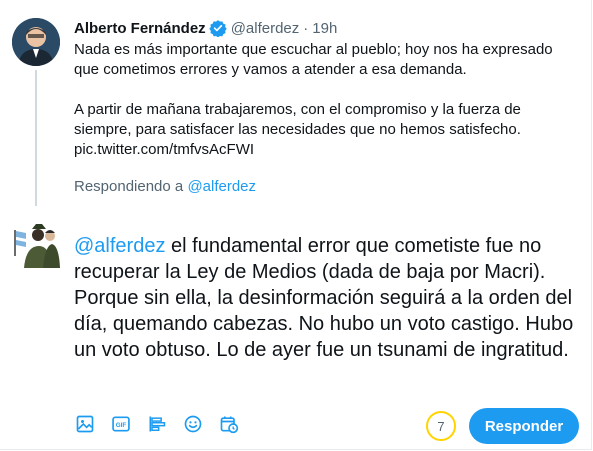 Image resolution: width=593 pixels, height=451 pixels. What do you see at coordinates (324, 28) in the screenshot?
I see `tweet-time: 19h` at bounding box center [324, 28].